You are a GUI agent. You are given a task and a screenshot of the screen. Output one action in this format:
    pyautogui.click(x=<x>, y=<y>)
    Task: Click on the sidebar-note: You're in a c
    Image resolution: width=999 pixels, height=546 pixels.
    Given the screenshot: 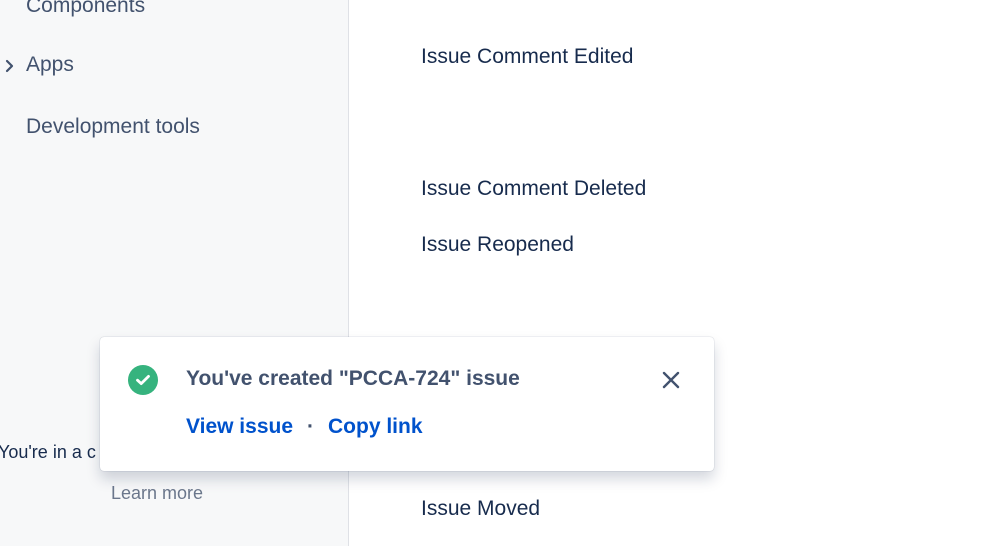 What is the action you would take?
    pyautogui.click(x=48, y=452)
    